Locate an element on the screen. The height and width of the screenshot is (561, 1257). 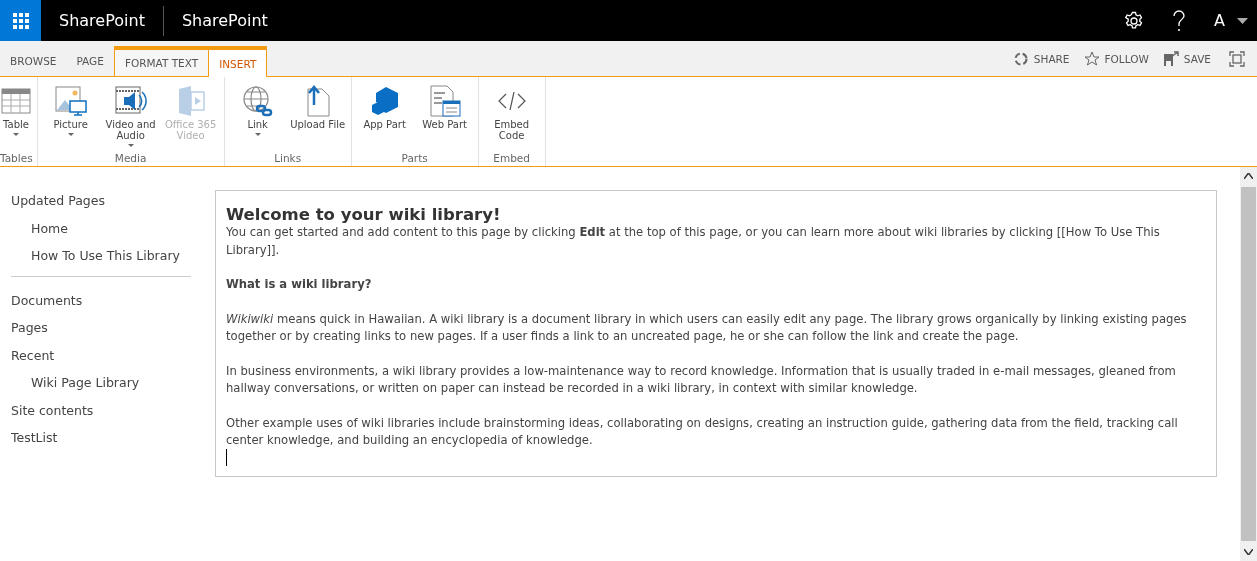
paragraph: In business environments, a wiki library provides a low-maintenance way to record knowledge. Information that is usually traded in e-mail messages, gleaned from hallway conversations, or written on paper can instead be recorded in a wiki library, in context with similar knowledge. is located at coordinates (701, 379).